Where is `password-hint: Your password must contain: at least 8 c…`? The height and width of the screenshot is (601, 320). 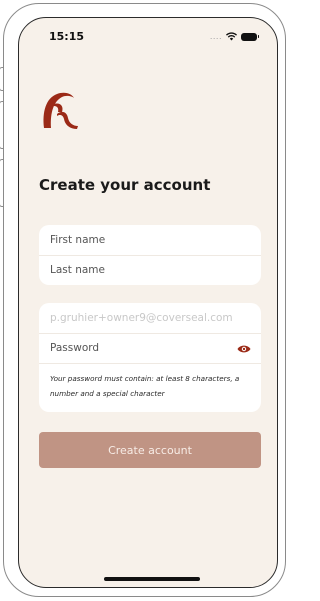
password-hint: Your password must contain: at least 8 c… is located at coordinates (145, 386).